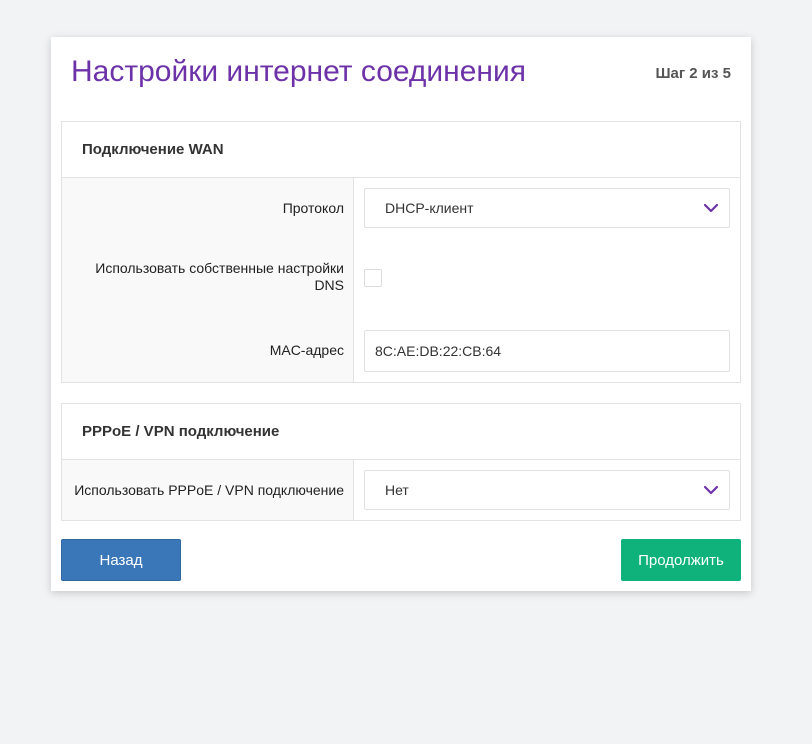 The image size is (812, 744). I want to click on page-title: Настройки интернет соединения, so click(298, 71).